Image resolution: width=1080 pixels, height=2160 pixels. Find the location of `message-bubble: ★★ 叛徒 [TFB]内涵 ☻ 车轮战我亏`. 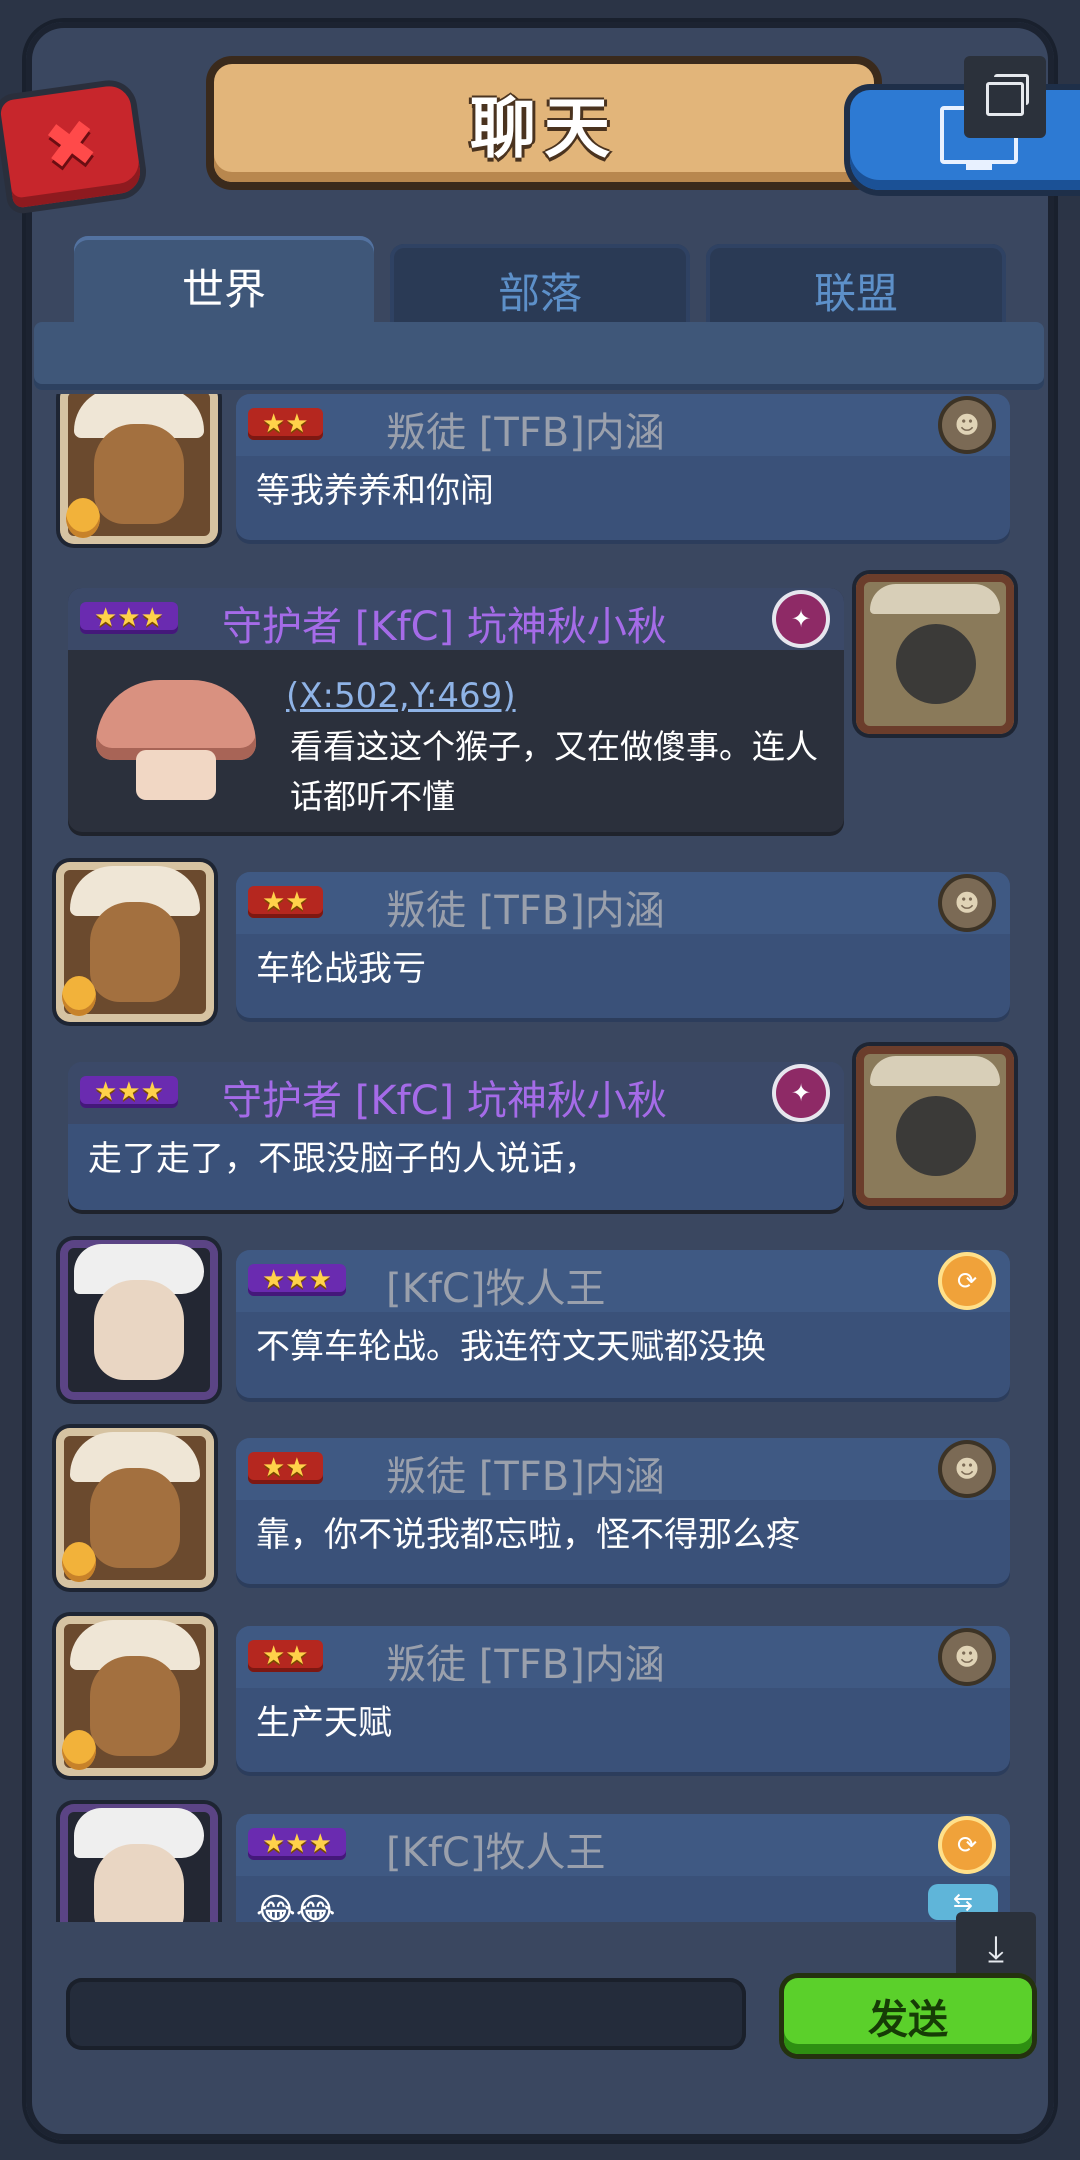

message-bubble: ★★ 叛徒 [TFB]内涵 ☻ 车轮战我亏 is located at coordinates (623, 945).